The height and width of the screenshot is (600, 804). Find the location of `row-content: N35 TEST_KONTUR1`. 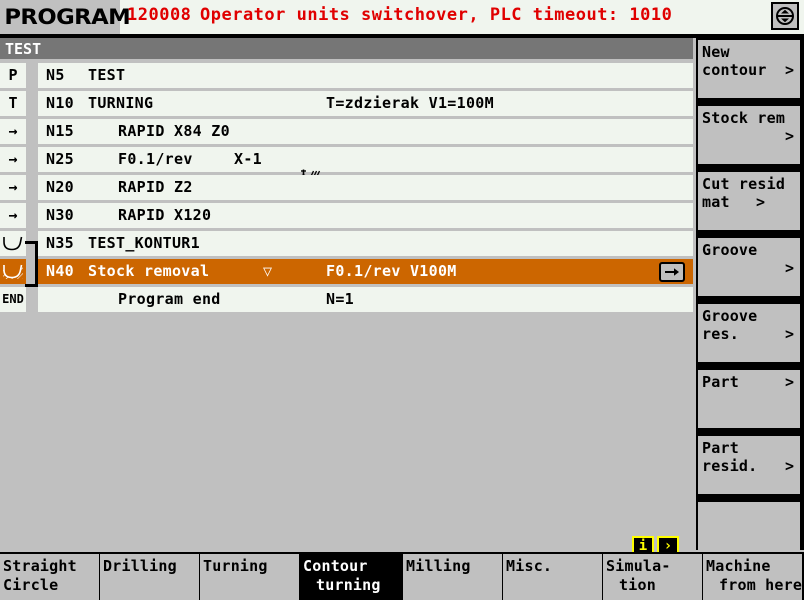

row-content: N35 TEST_KONTUR1 is located at coordinates (365, 243).